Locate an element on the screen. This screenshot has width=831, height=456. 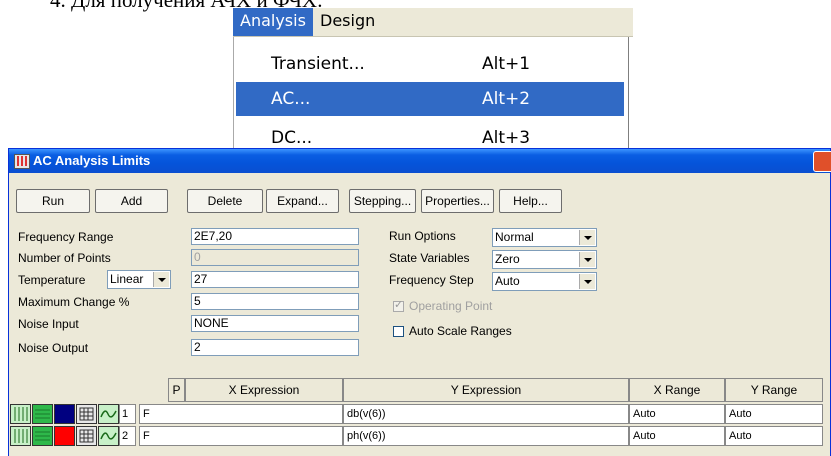
temperature-field: 27 is located at coordinates (275, 279).